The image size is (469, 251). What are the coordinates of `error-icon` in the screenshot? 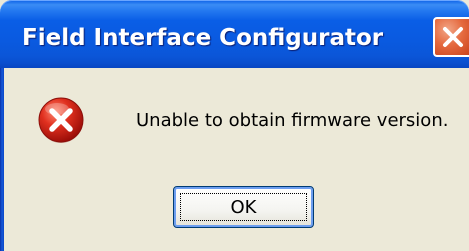 It's located at (61, 120).